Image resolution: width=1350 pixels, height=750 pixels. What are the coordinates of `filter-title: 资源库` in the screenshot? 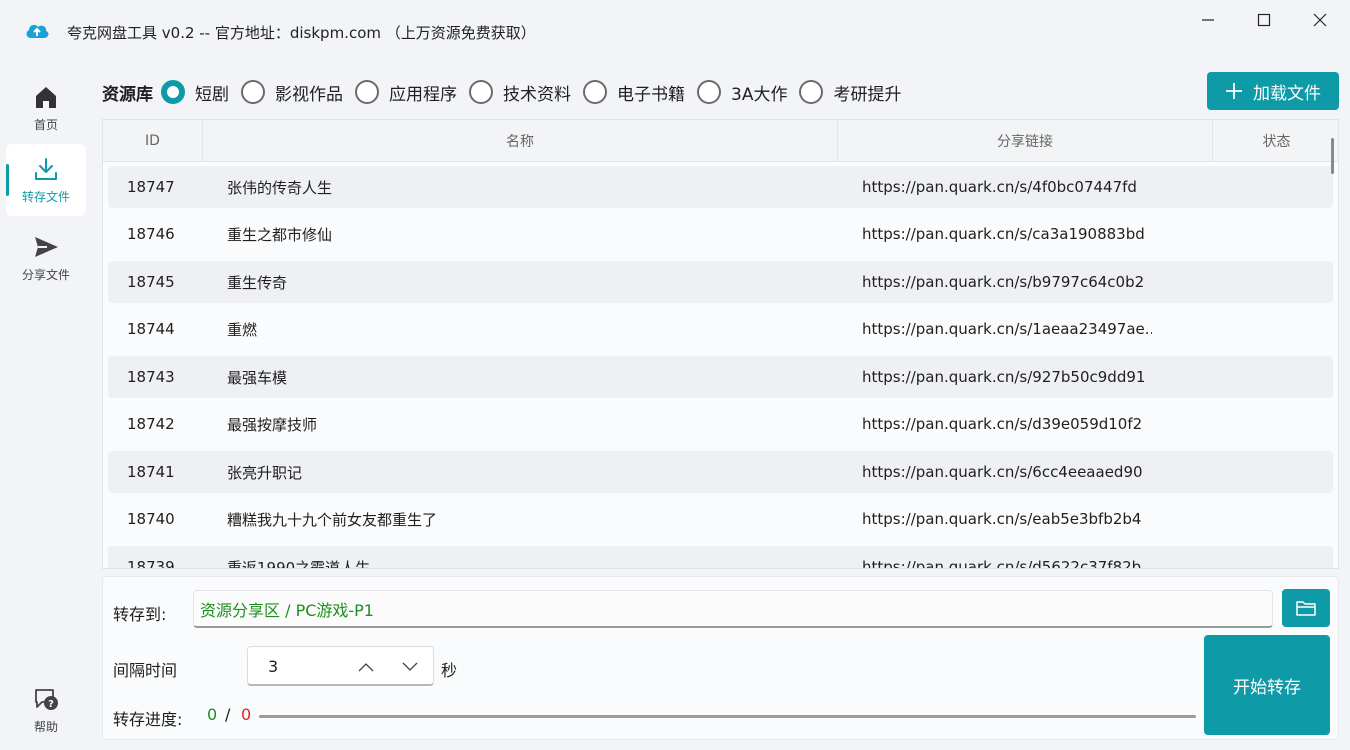 It's located at (127, 94).